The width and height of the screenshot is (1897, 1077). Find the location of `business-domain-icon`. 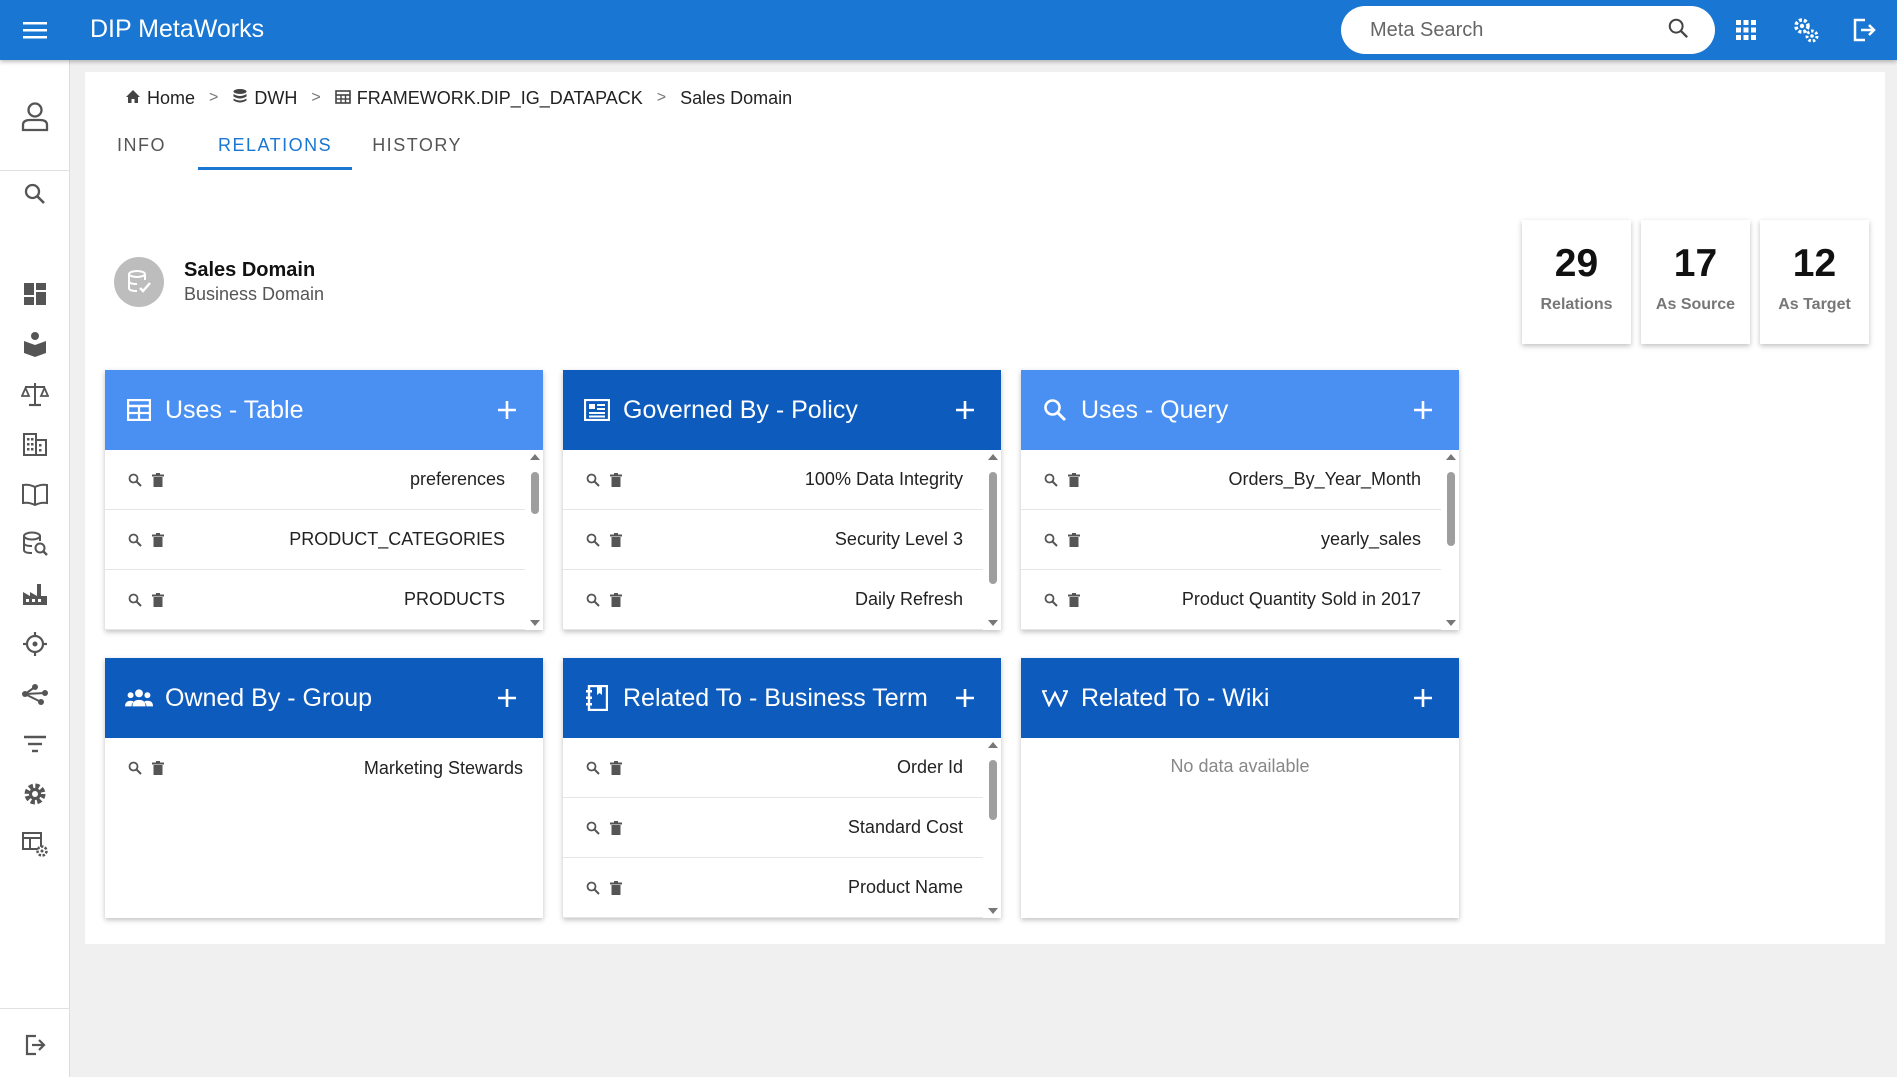

business-domain-icon is located at coordinates (139, 282).